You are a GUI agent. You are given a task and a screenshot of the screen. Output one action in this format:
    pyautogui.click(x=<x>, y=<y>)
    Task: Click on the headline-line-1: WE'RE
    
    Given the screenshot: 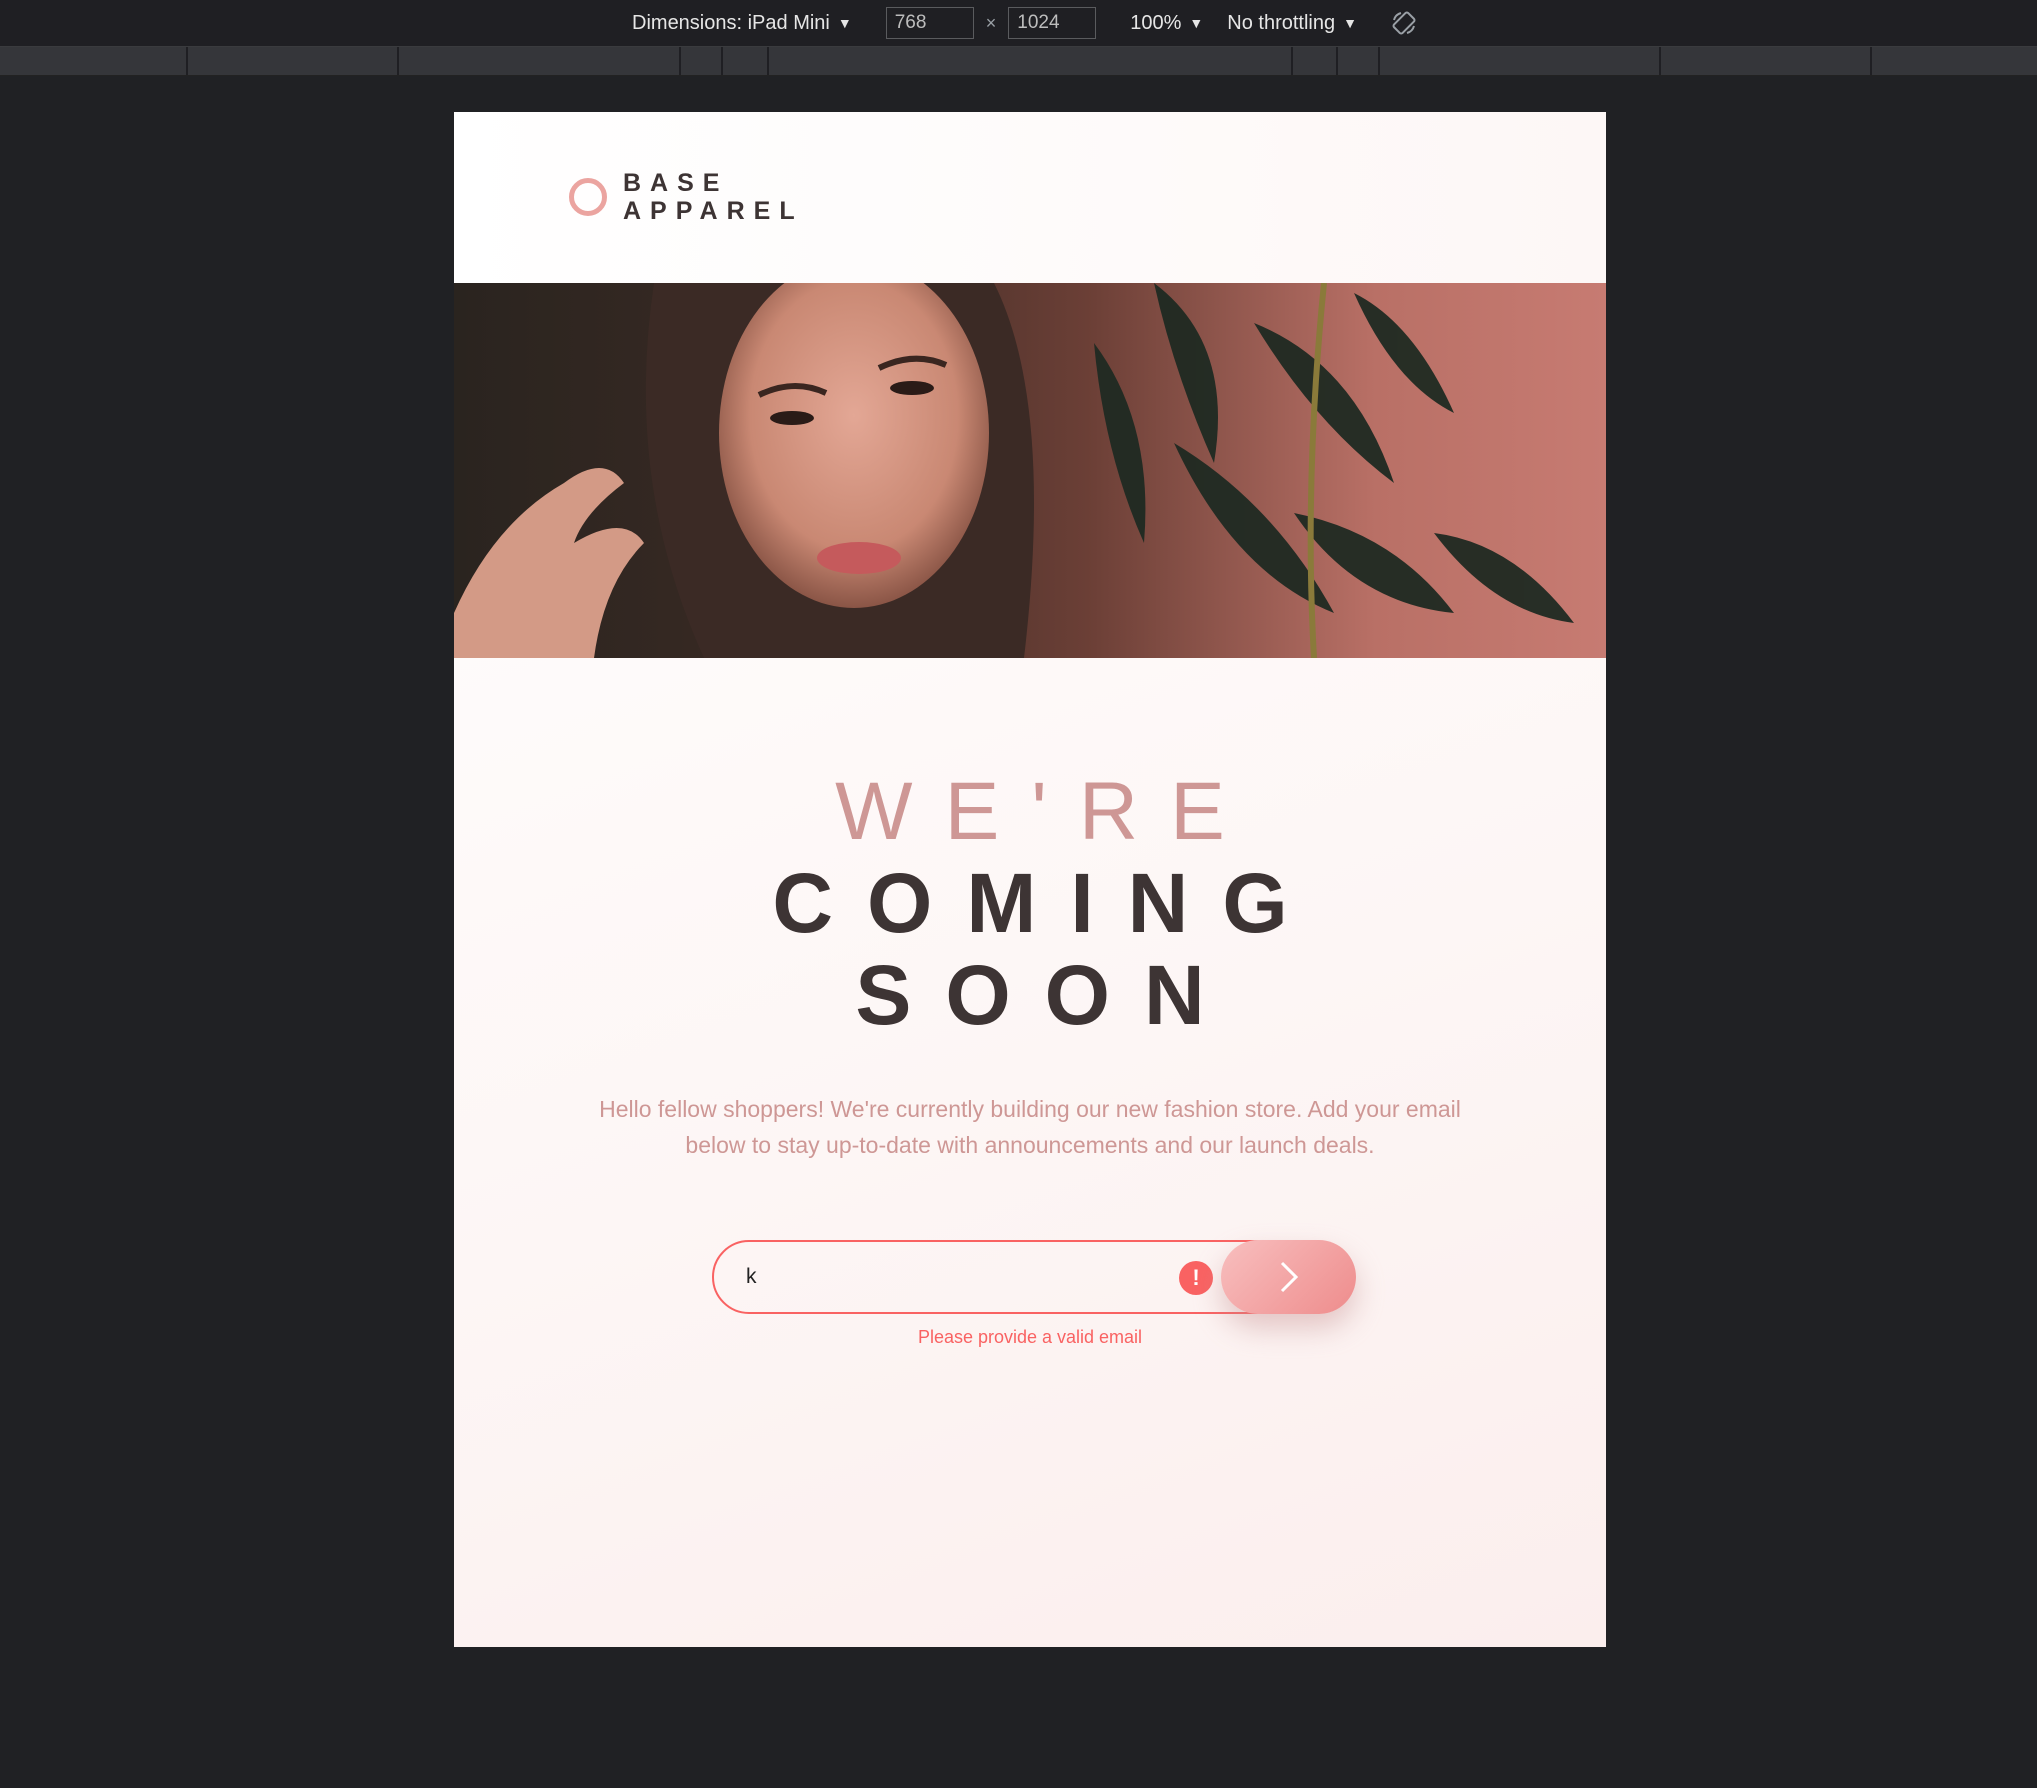 What is the action you would take?
    pyautogui.click(x=1046, y=811)
    